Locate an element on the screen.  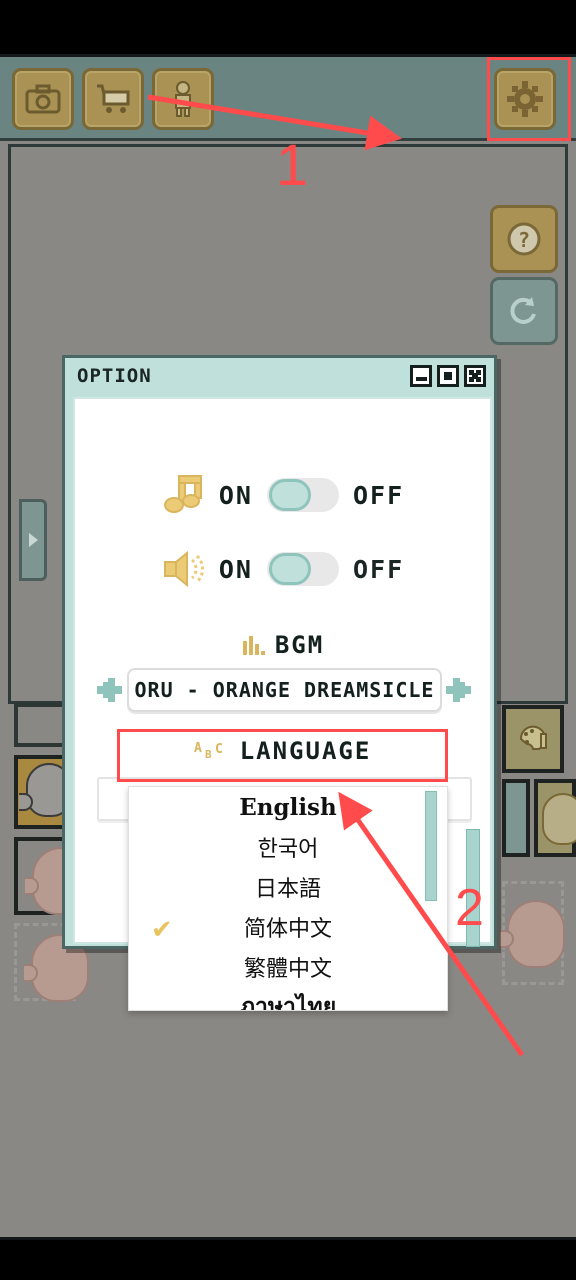
abc-icon: A B C is located at coordinates (213, 751).